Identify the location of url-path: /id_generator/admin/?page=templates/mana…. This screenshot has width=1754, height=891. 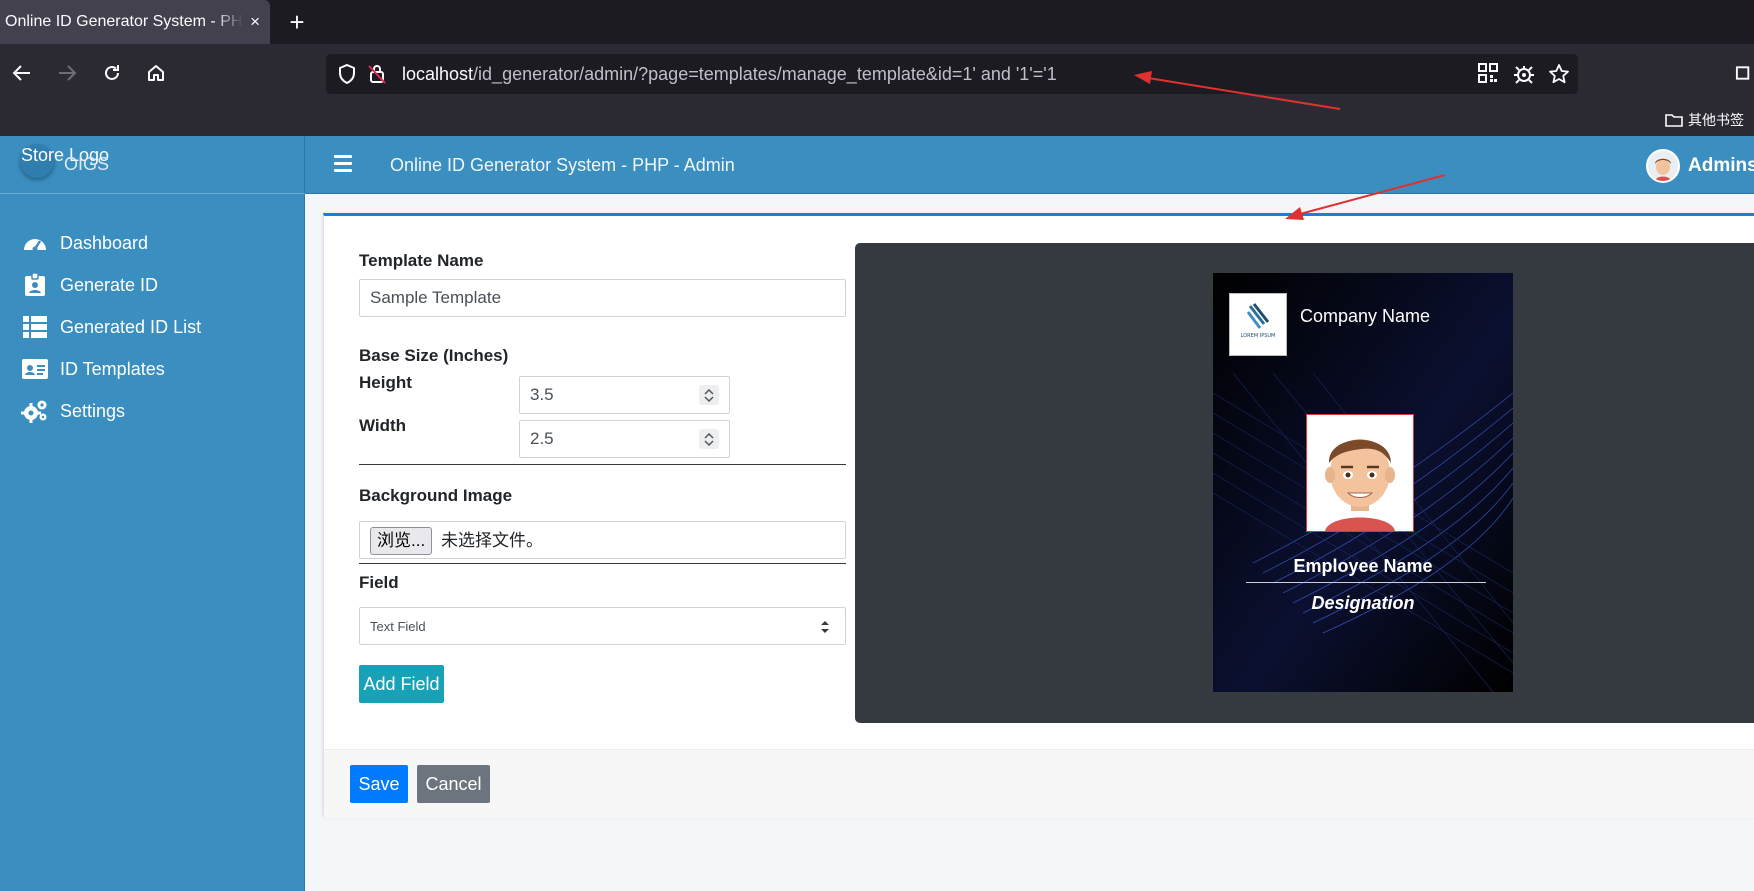
(765, 74).